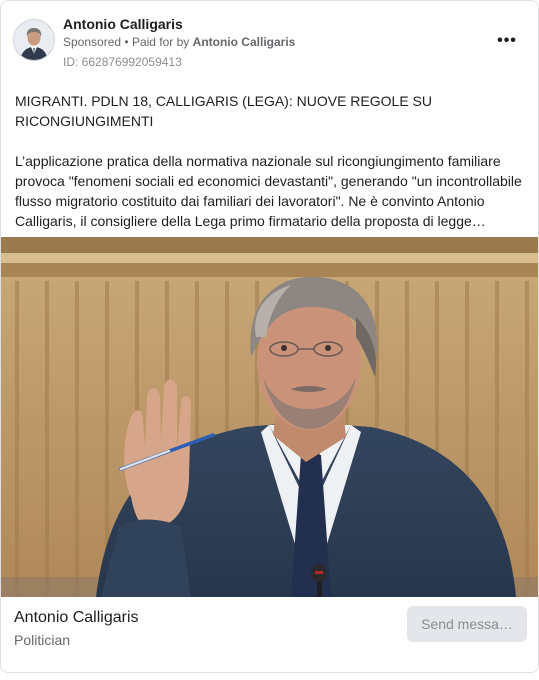 The image size is (539, 680). I want to click on paid-for-label: Paid for by, so click(160, 42).